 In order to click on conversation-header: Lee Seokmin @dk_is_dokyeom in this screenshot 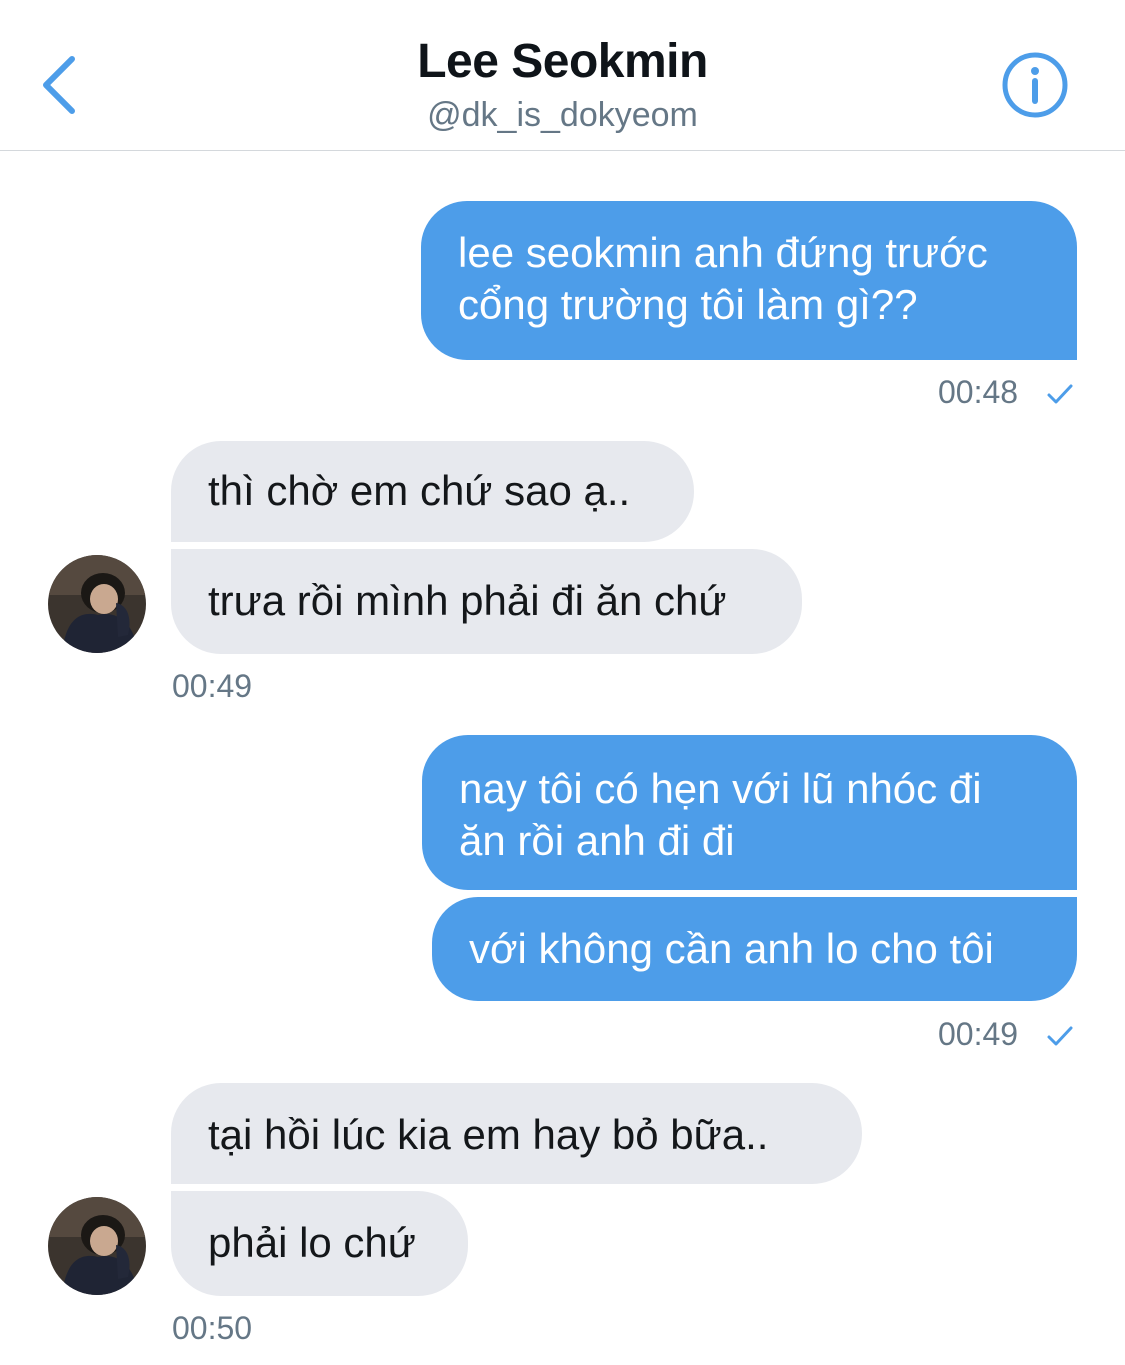, I will do `click(562, 75)`.